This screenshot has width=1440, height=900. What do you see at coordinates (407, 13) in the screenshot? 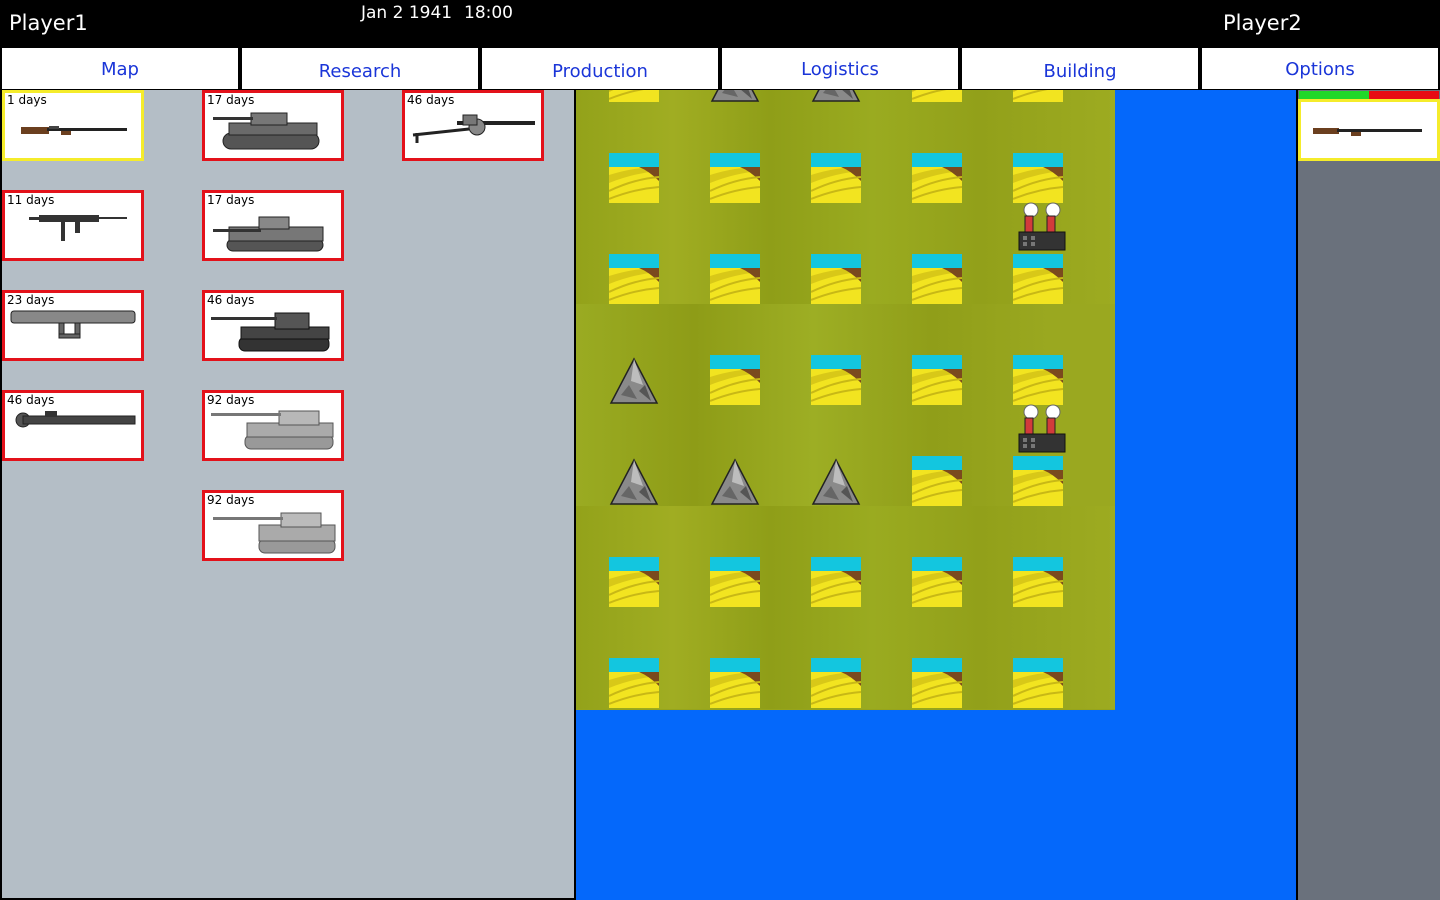
I see `game-date: Jan 2 1941` at bounding box center [407, 13].